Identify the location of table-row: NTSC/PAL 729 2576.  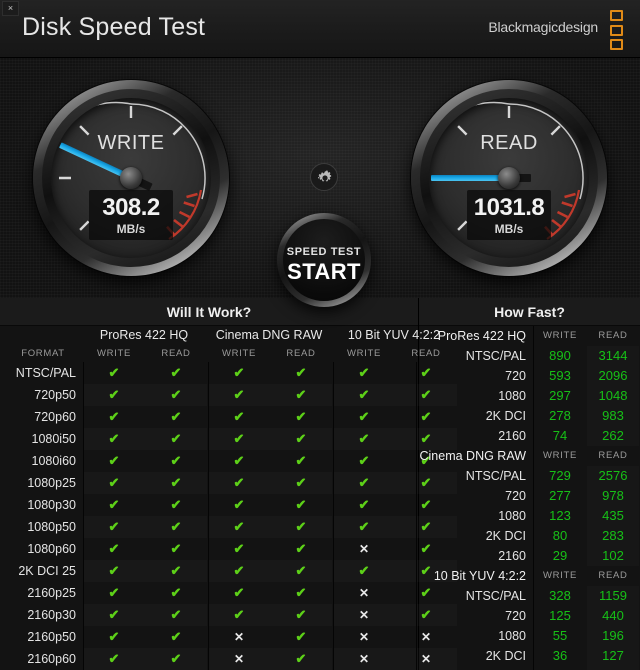
(529, 476).